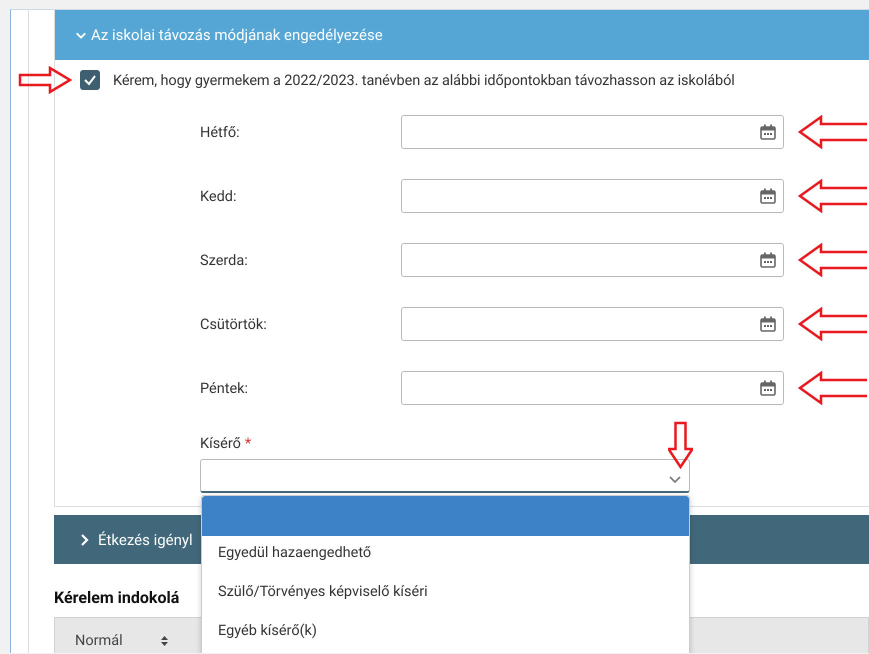 The width and height of the screenshot is (869, 654). What do you see at coordinates (117, 598) in the screenshot?
I see `section-title: Kérelem indokolá` at bounding box center [117, 598].